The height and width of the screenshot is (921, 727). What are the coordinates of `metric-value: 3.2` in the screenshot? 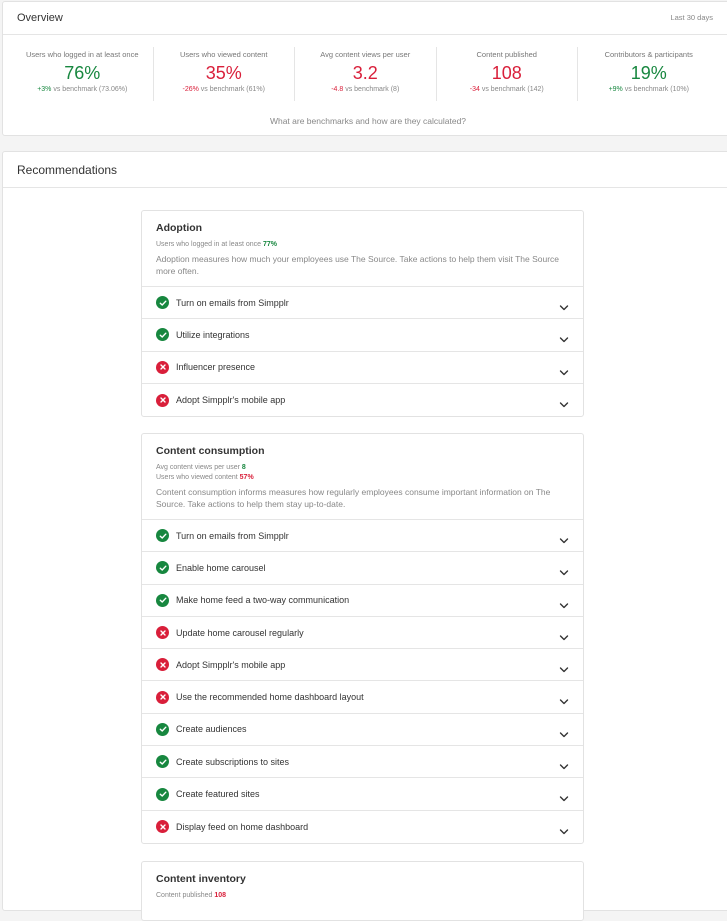 It's located at (365, 73).